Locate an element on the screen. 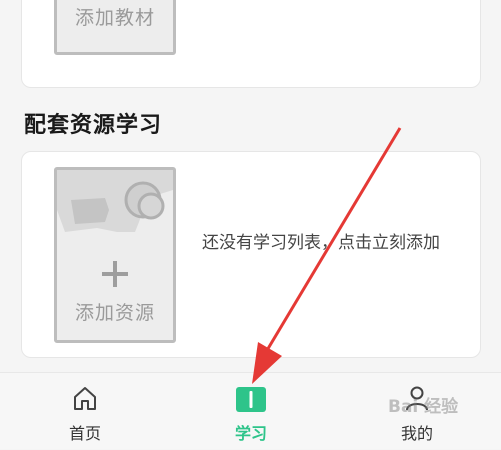 Image resolution: width=501 pixels, height=450 pixels. tab-home-label: 首页 is located at coordinates (84, 433).